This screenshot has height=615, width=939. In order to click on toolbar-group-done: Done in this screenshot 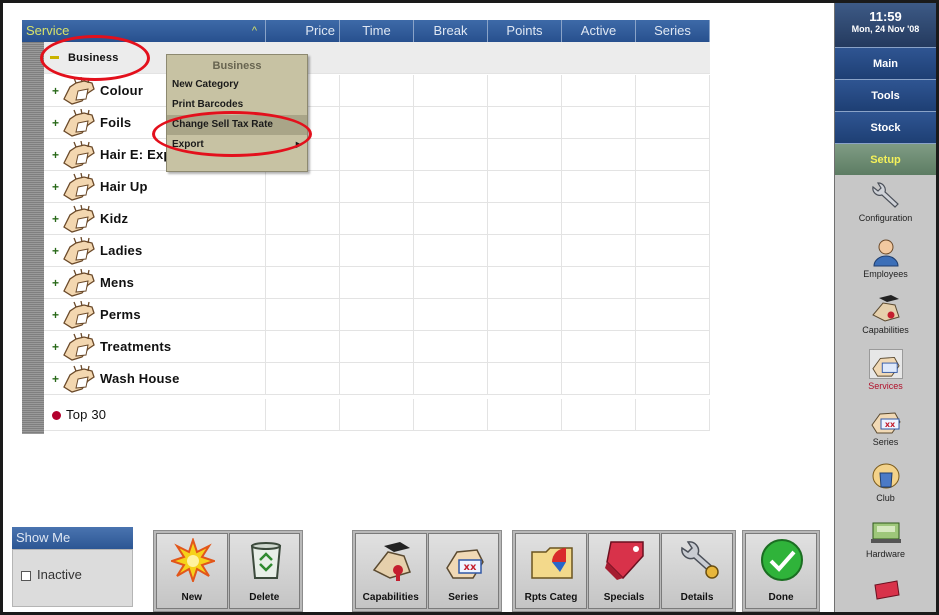, I will do `click(781, 571)`.